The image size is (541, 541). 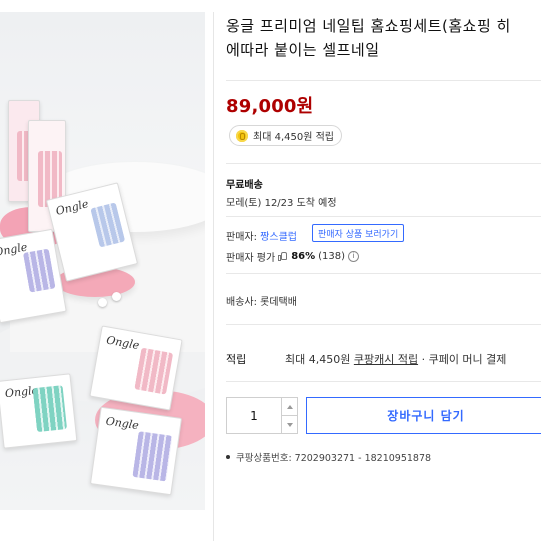 I want to click on quantity-decrease-button, so click(x=289, y=424).